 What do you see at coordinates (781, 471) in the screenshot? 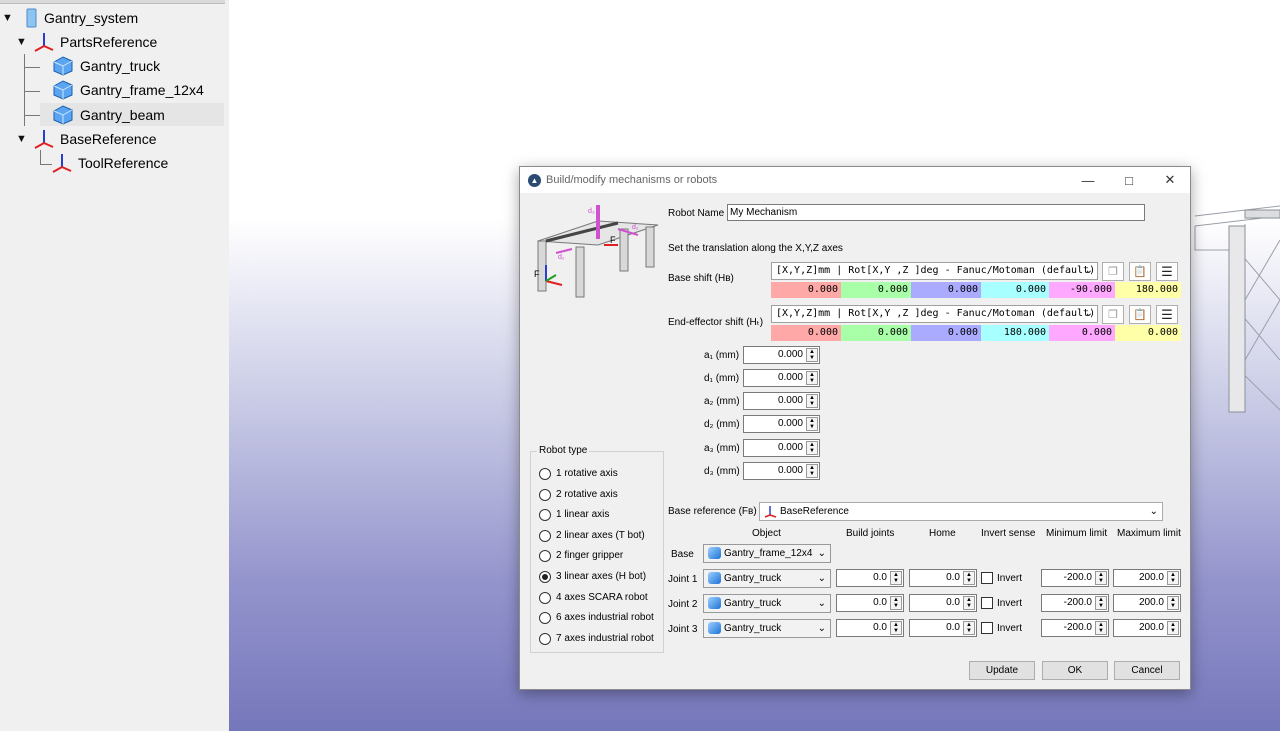
I see `param-d3-spinbox: 0.000 ▲ ▼` at bounding box center [781, 471].